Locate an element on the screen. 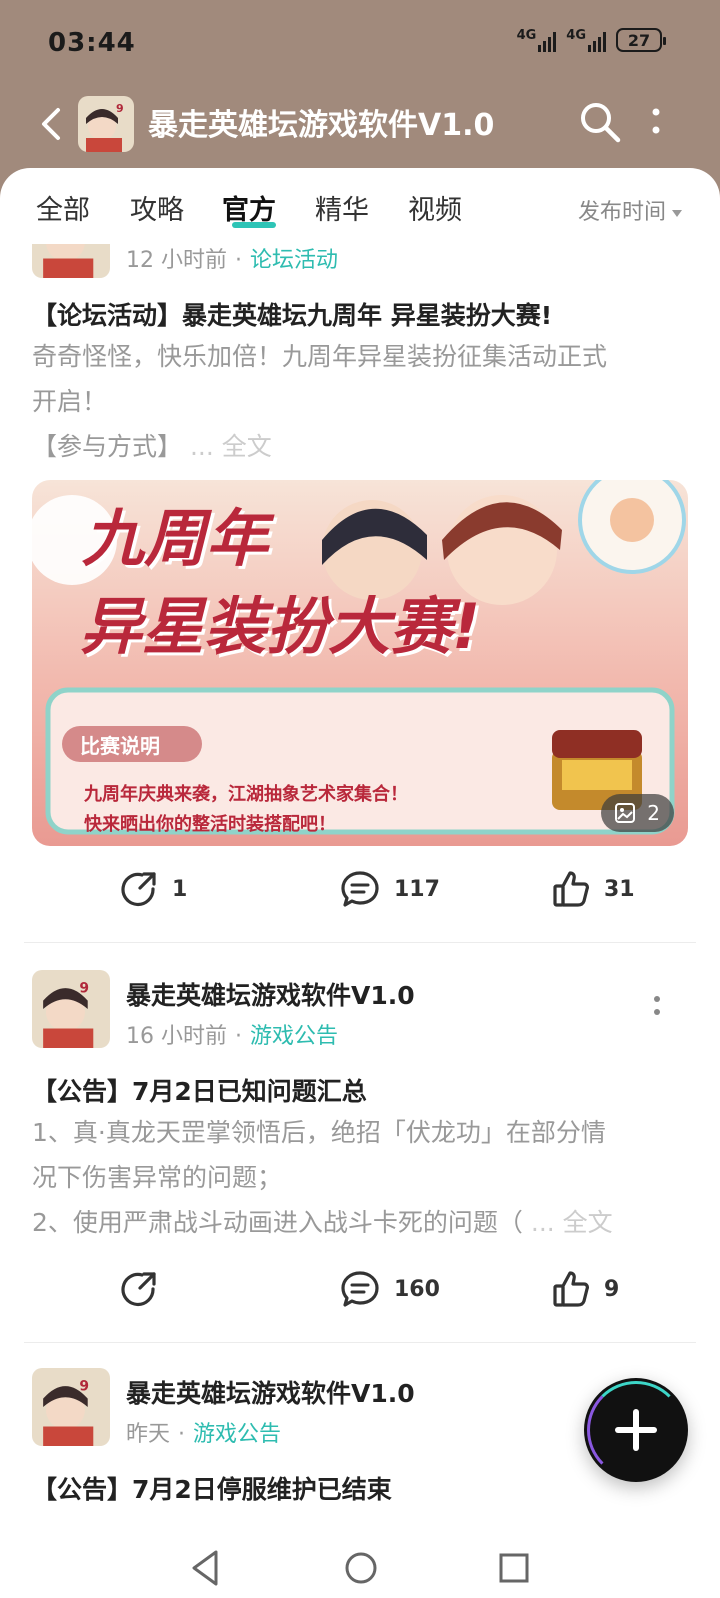  post-meta: 16 小时前 · 游戏公告 is located at coordinates (232, 1036).